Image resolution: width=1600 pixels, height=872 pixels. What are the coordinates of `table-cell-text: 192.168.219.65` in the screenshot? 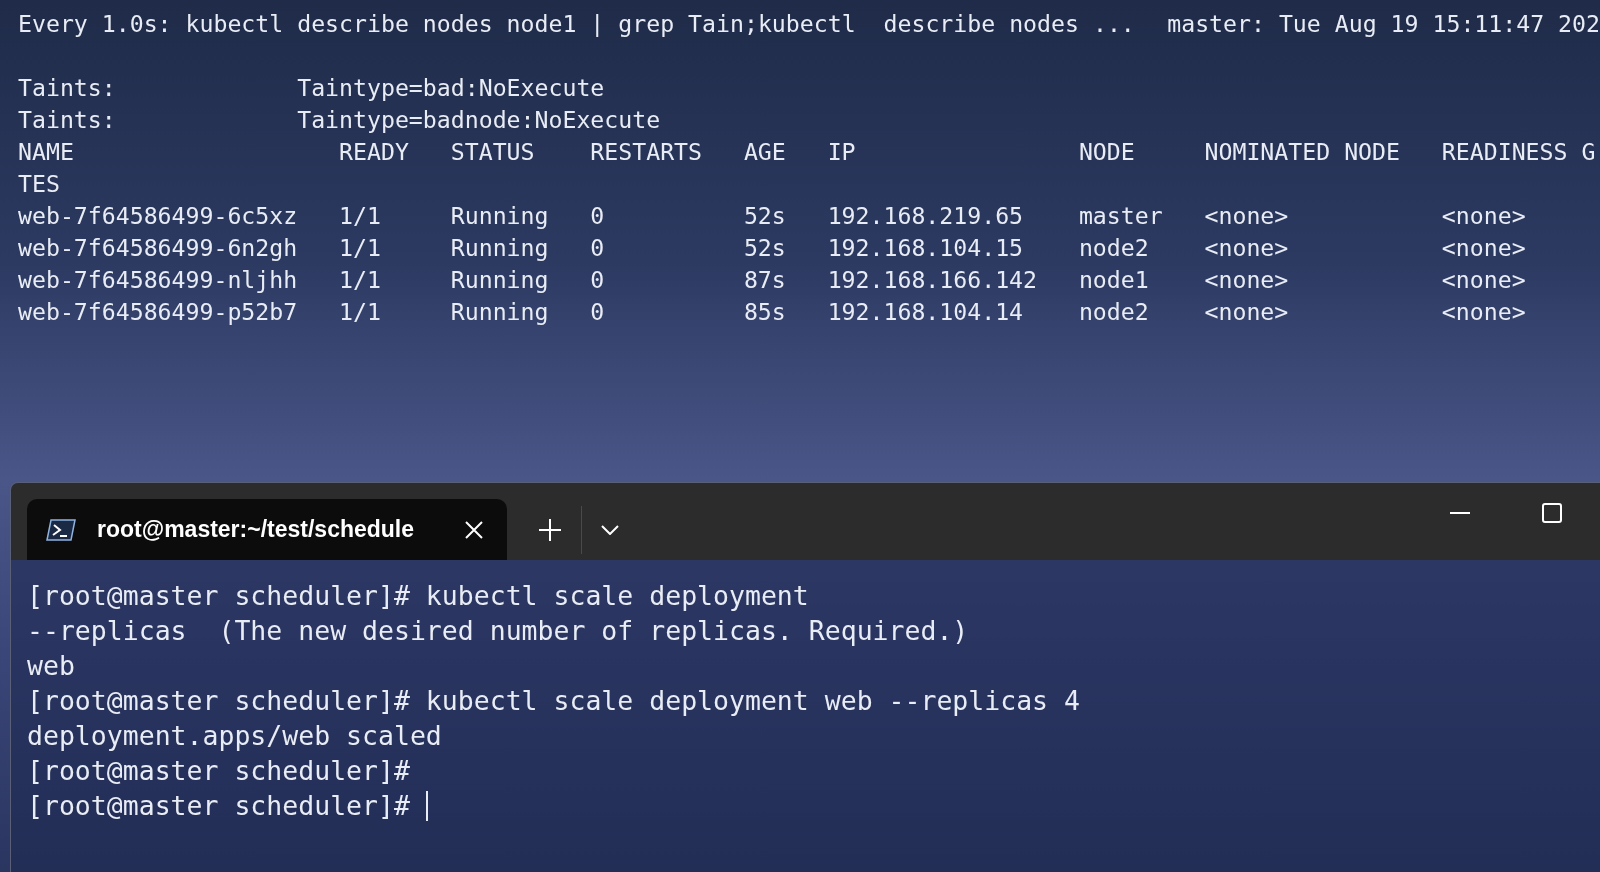 It's located at (926, 216).